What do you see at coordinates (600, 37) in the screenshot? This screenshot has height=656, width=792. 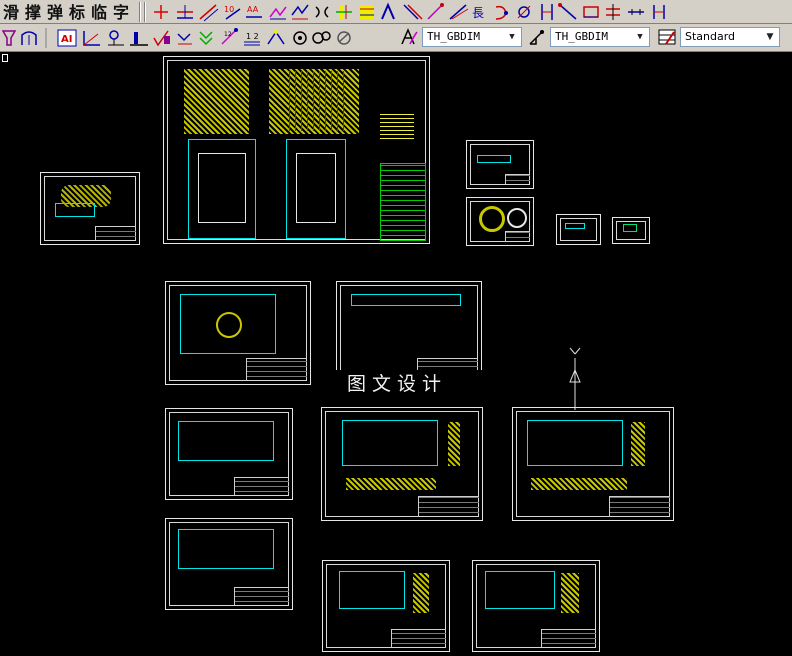 I see `dim-style-select: TH_GBDIM ▼` at bounding box center [600, 37].